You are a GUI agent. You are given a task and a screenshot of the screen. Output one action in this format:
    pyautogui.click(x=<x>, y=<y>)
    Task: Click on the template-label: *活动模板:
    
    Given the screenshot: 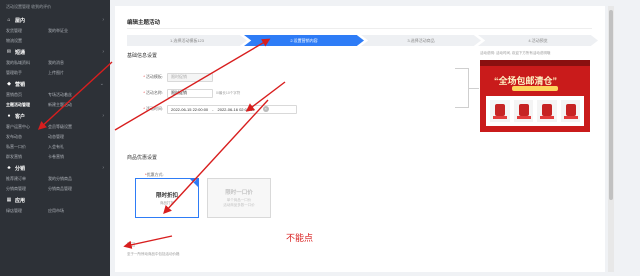 What is the action you would take?
    pyautogui.click(x=153, y=76)
    